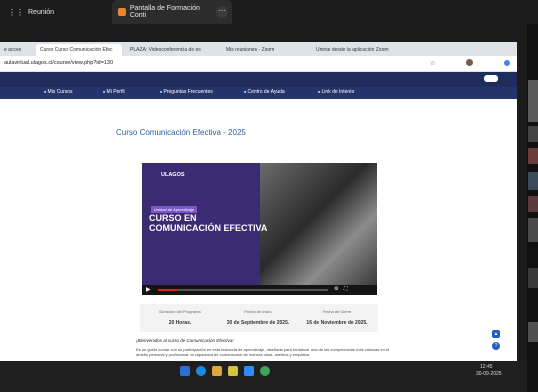 The width and height of the screenshot is (538, 392). What do you see at coordinates (13, 50) in the screenshot?
I see `browser-tab-label: e acces` at bounding box center [13, 50].